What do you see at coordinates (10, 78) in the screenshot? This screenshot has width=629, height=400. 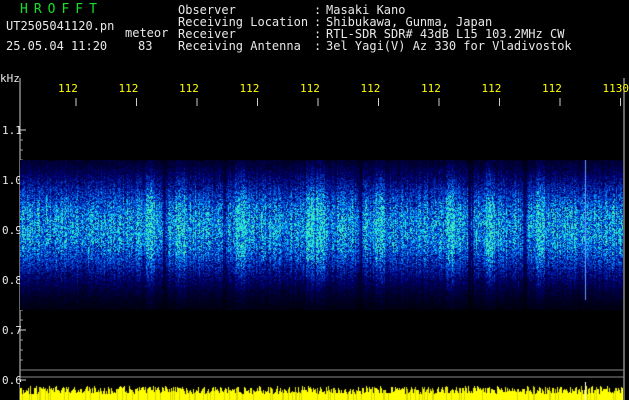 I see `axis-unit-label: kHz` at bounding box center [10, 78].